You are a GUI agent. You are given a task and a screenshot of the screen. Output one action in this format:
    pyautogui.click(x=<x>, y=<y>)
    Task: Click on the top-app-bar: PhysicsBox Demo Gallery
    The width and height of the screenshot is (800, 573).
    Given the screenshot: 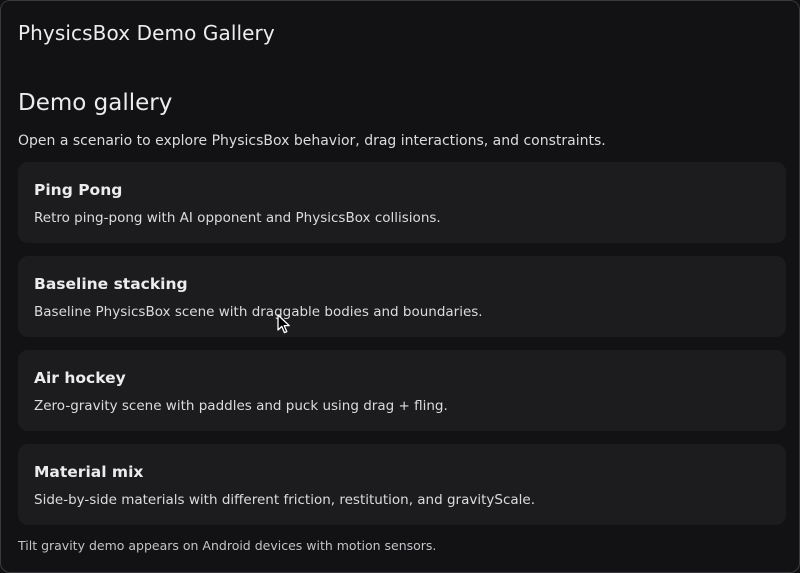 What is the action you would take?
    pyautogui.click(x=400, y=36)
    